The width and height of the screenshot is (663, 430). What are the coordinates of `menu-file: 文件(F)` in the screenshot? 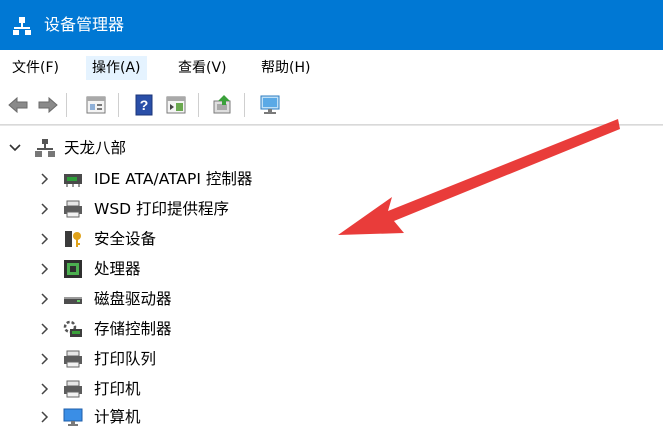 It's located at (35, 68).